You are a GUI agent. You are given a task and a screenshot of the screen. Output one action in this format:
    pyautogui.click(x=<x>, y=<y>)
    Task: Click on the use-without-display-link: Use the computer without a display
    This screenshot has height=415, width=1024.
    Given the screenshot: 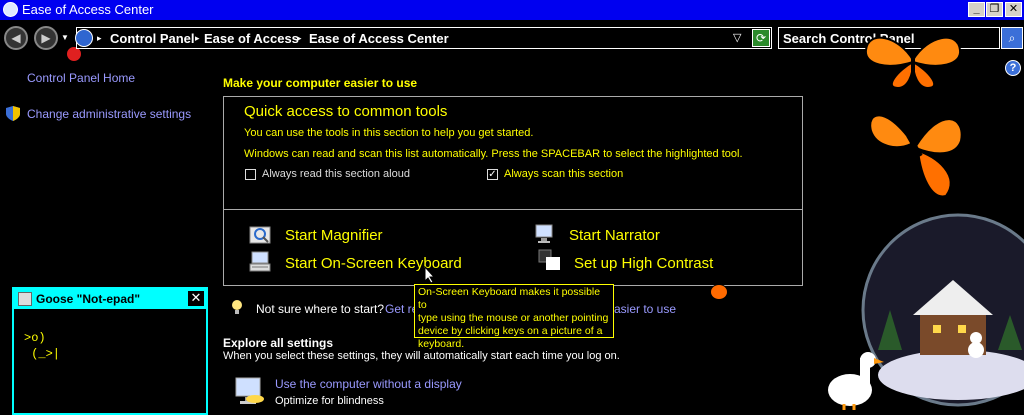 What is the action you would take?
    pyautogui.click(x=368, y=384)
    